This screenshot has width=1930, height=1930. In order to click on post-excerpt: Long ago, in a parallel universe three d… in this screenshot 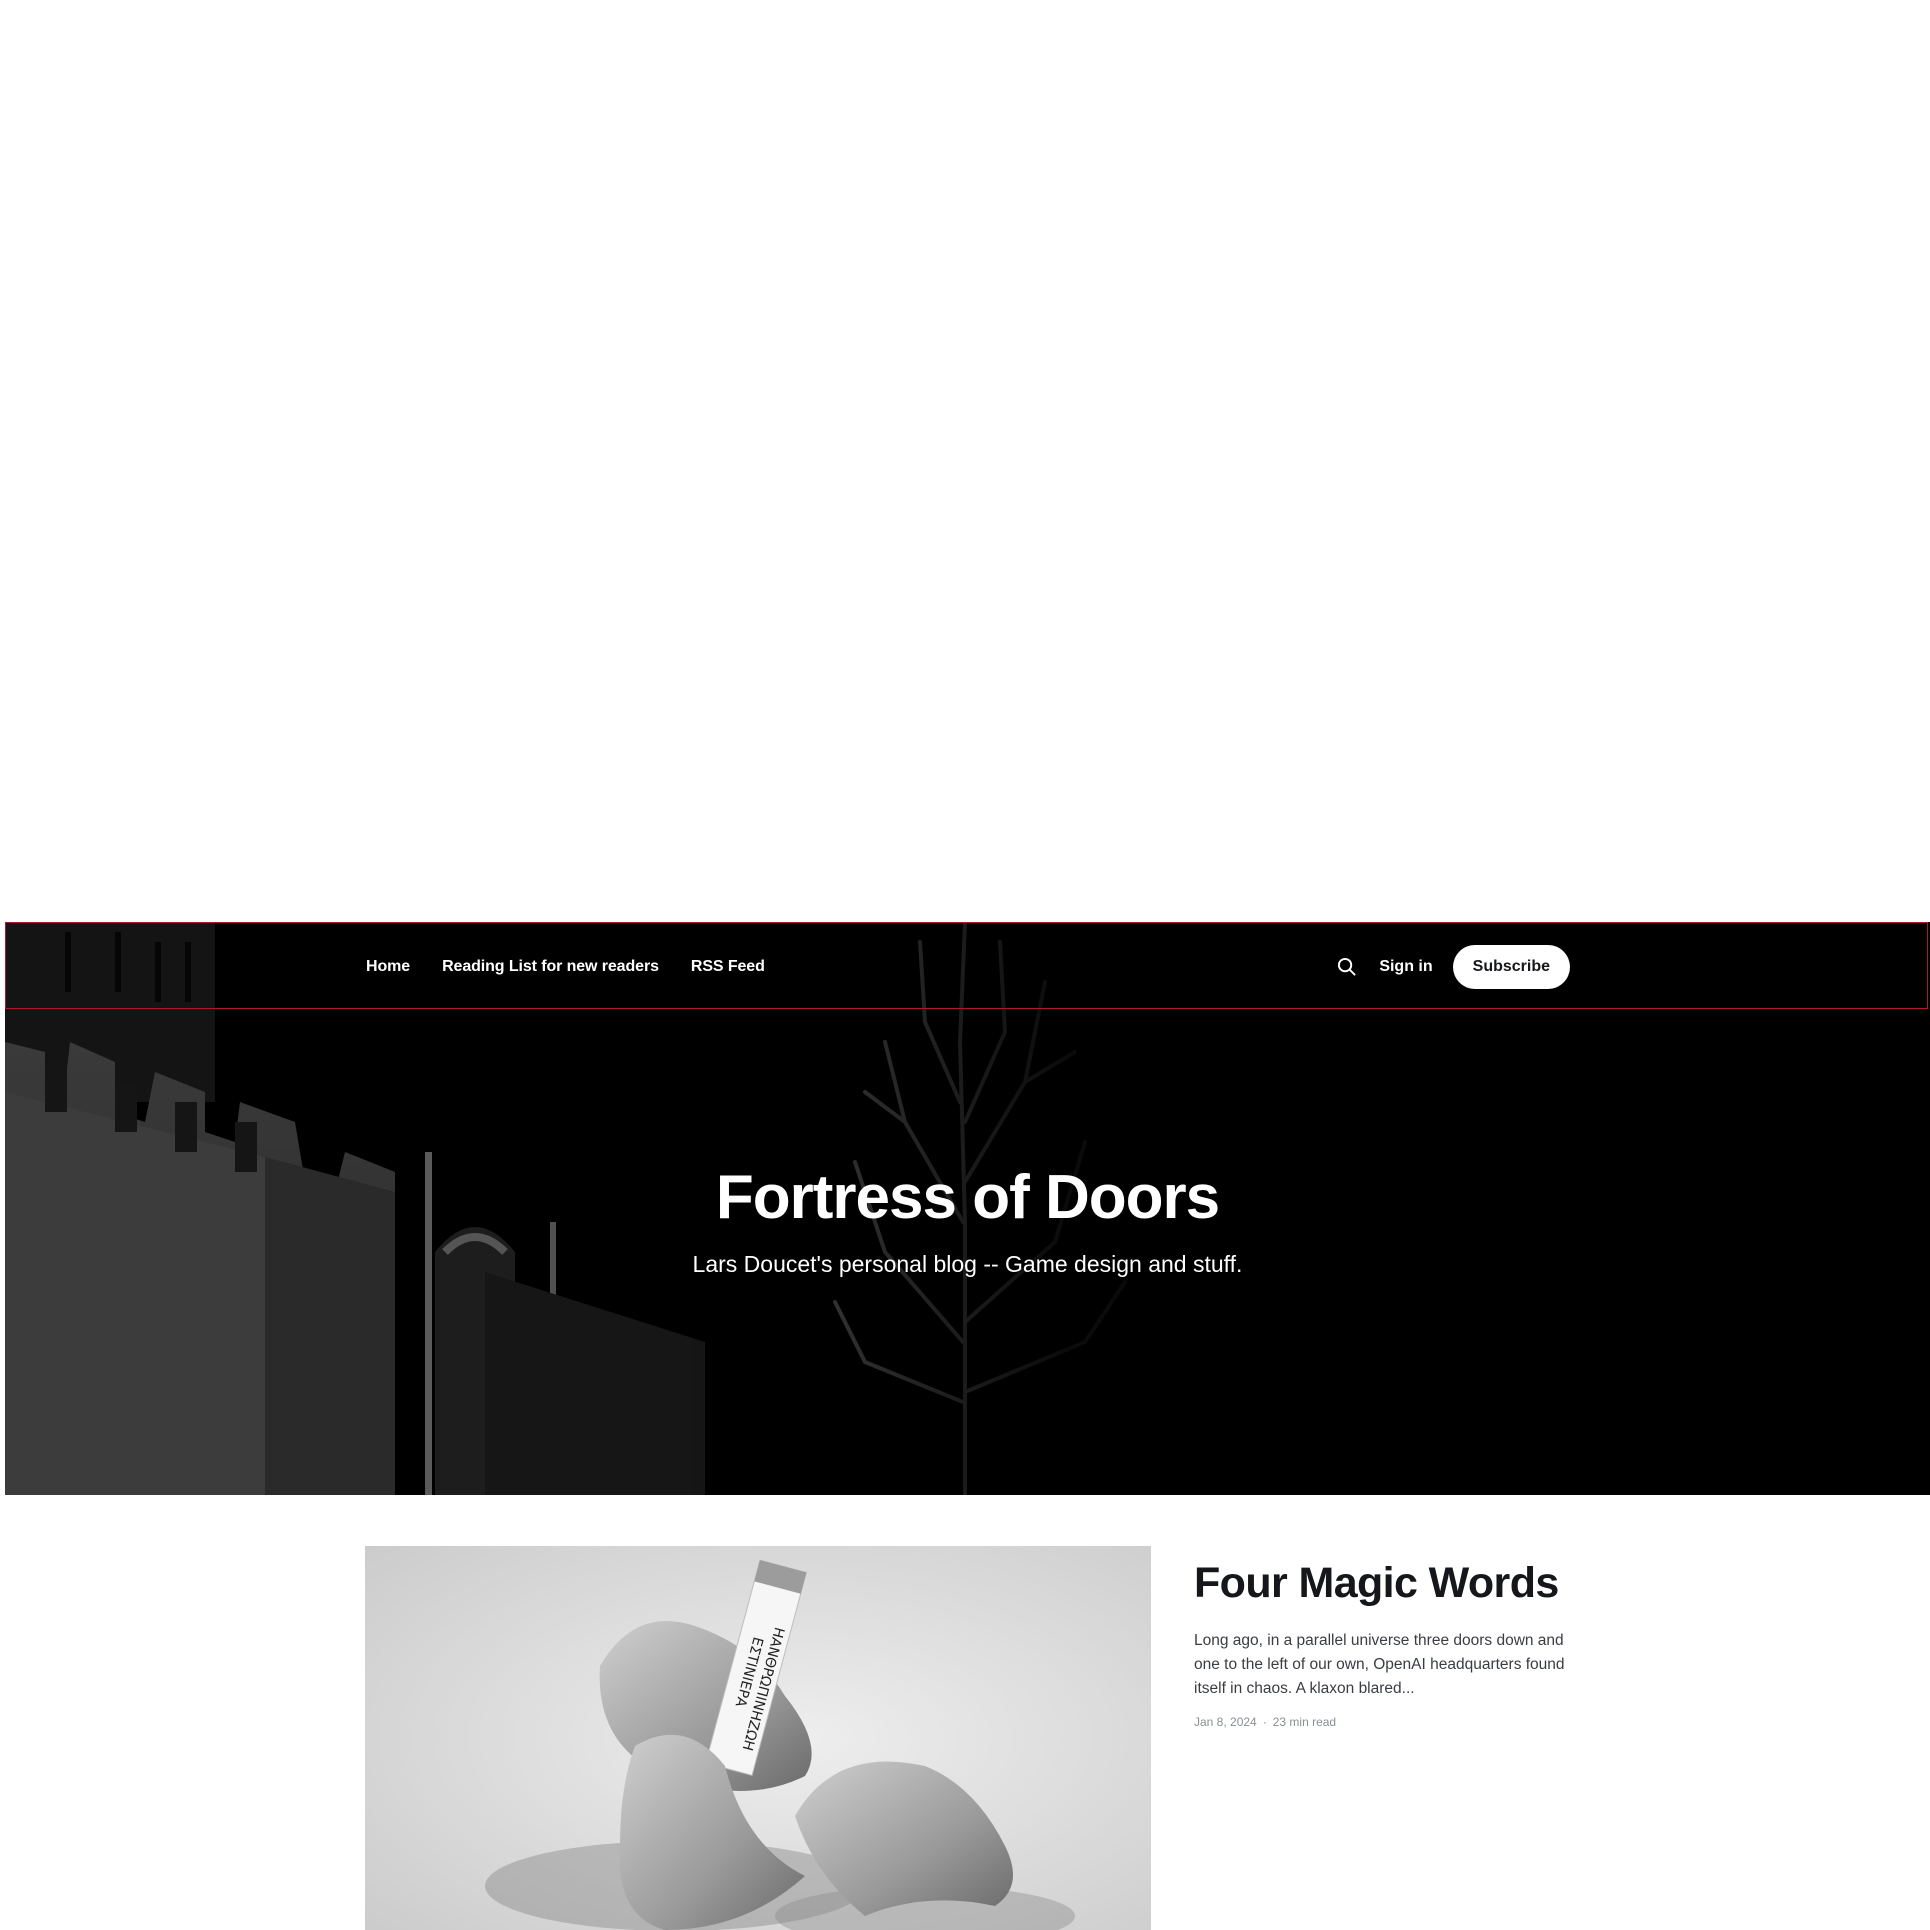, I will do `click(1379, 1664)`.